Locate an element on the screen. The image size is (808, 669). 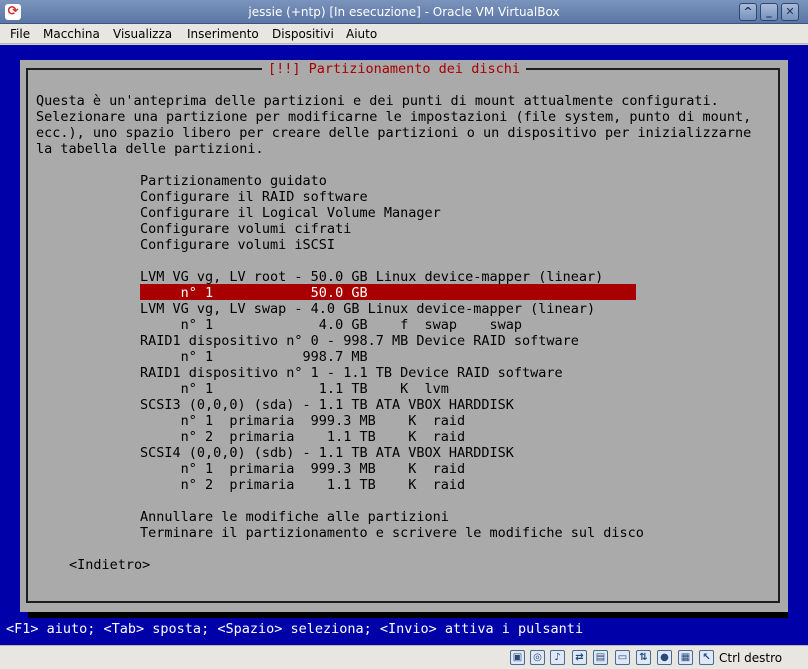
hdd-icon: ▣ is located at coordinates (517, 657).